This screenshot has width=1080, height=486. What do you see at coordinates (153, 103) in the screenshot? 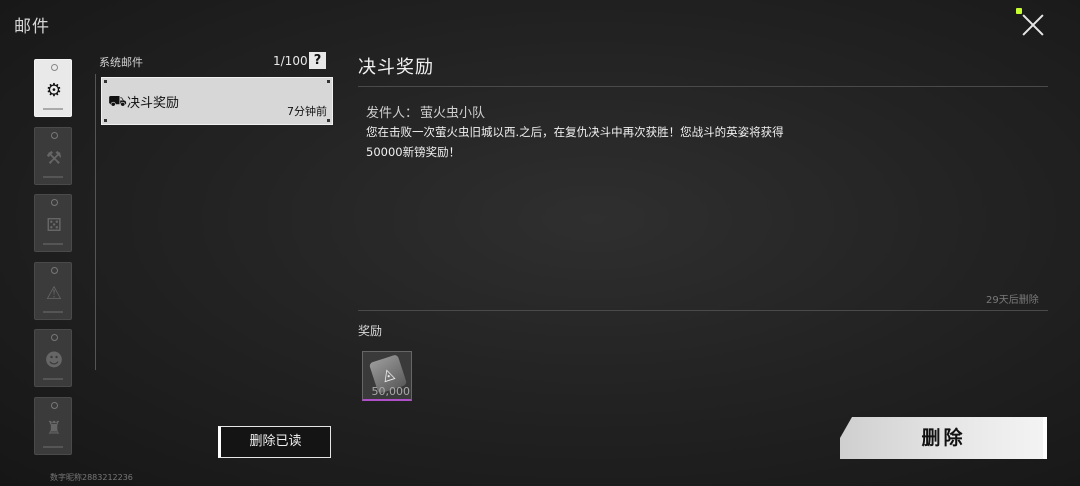
I see `mail-subject: 决斗奖励` at bounding box center [153, 103].